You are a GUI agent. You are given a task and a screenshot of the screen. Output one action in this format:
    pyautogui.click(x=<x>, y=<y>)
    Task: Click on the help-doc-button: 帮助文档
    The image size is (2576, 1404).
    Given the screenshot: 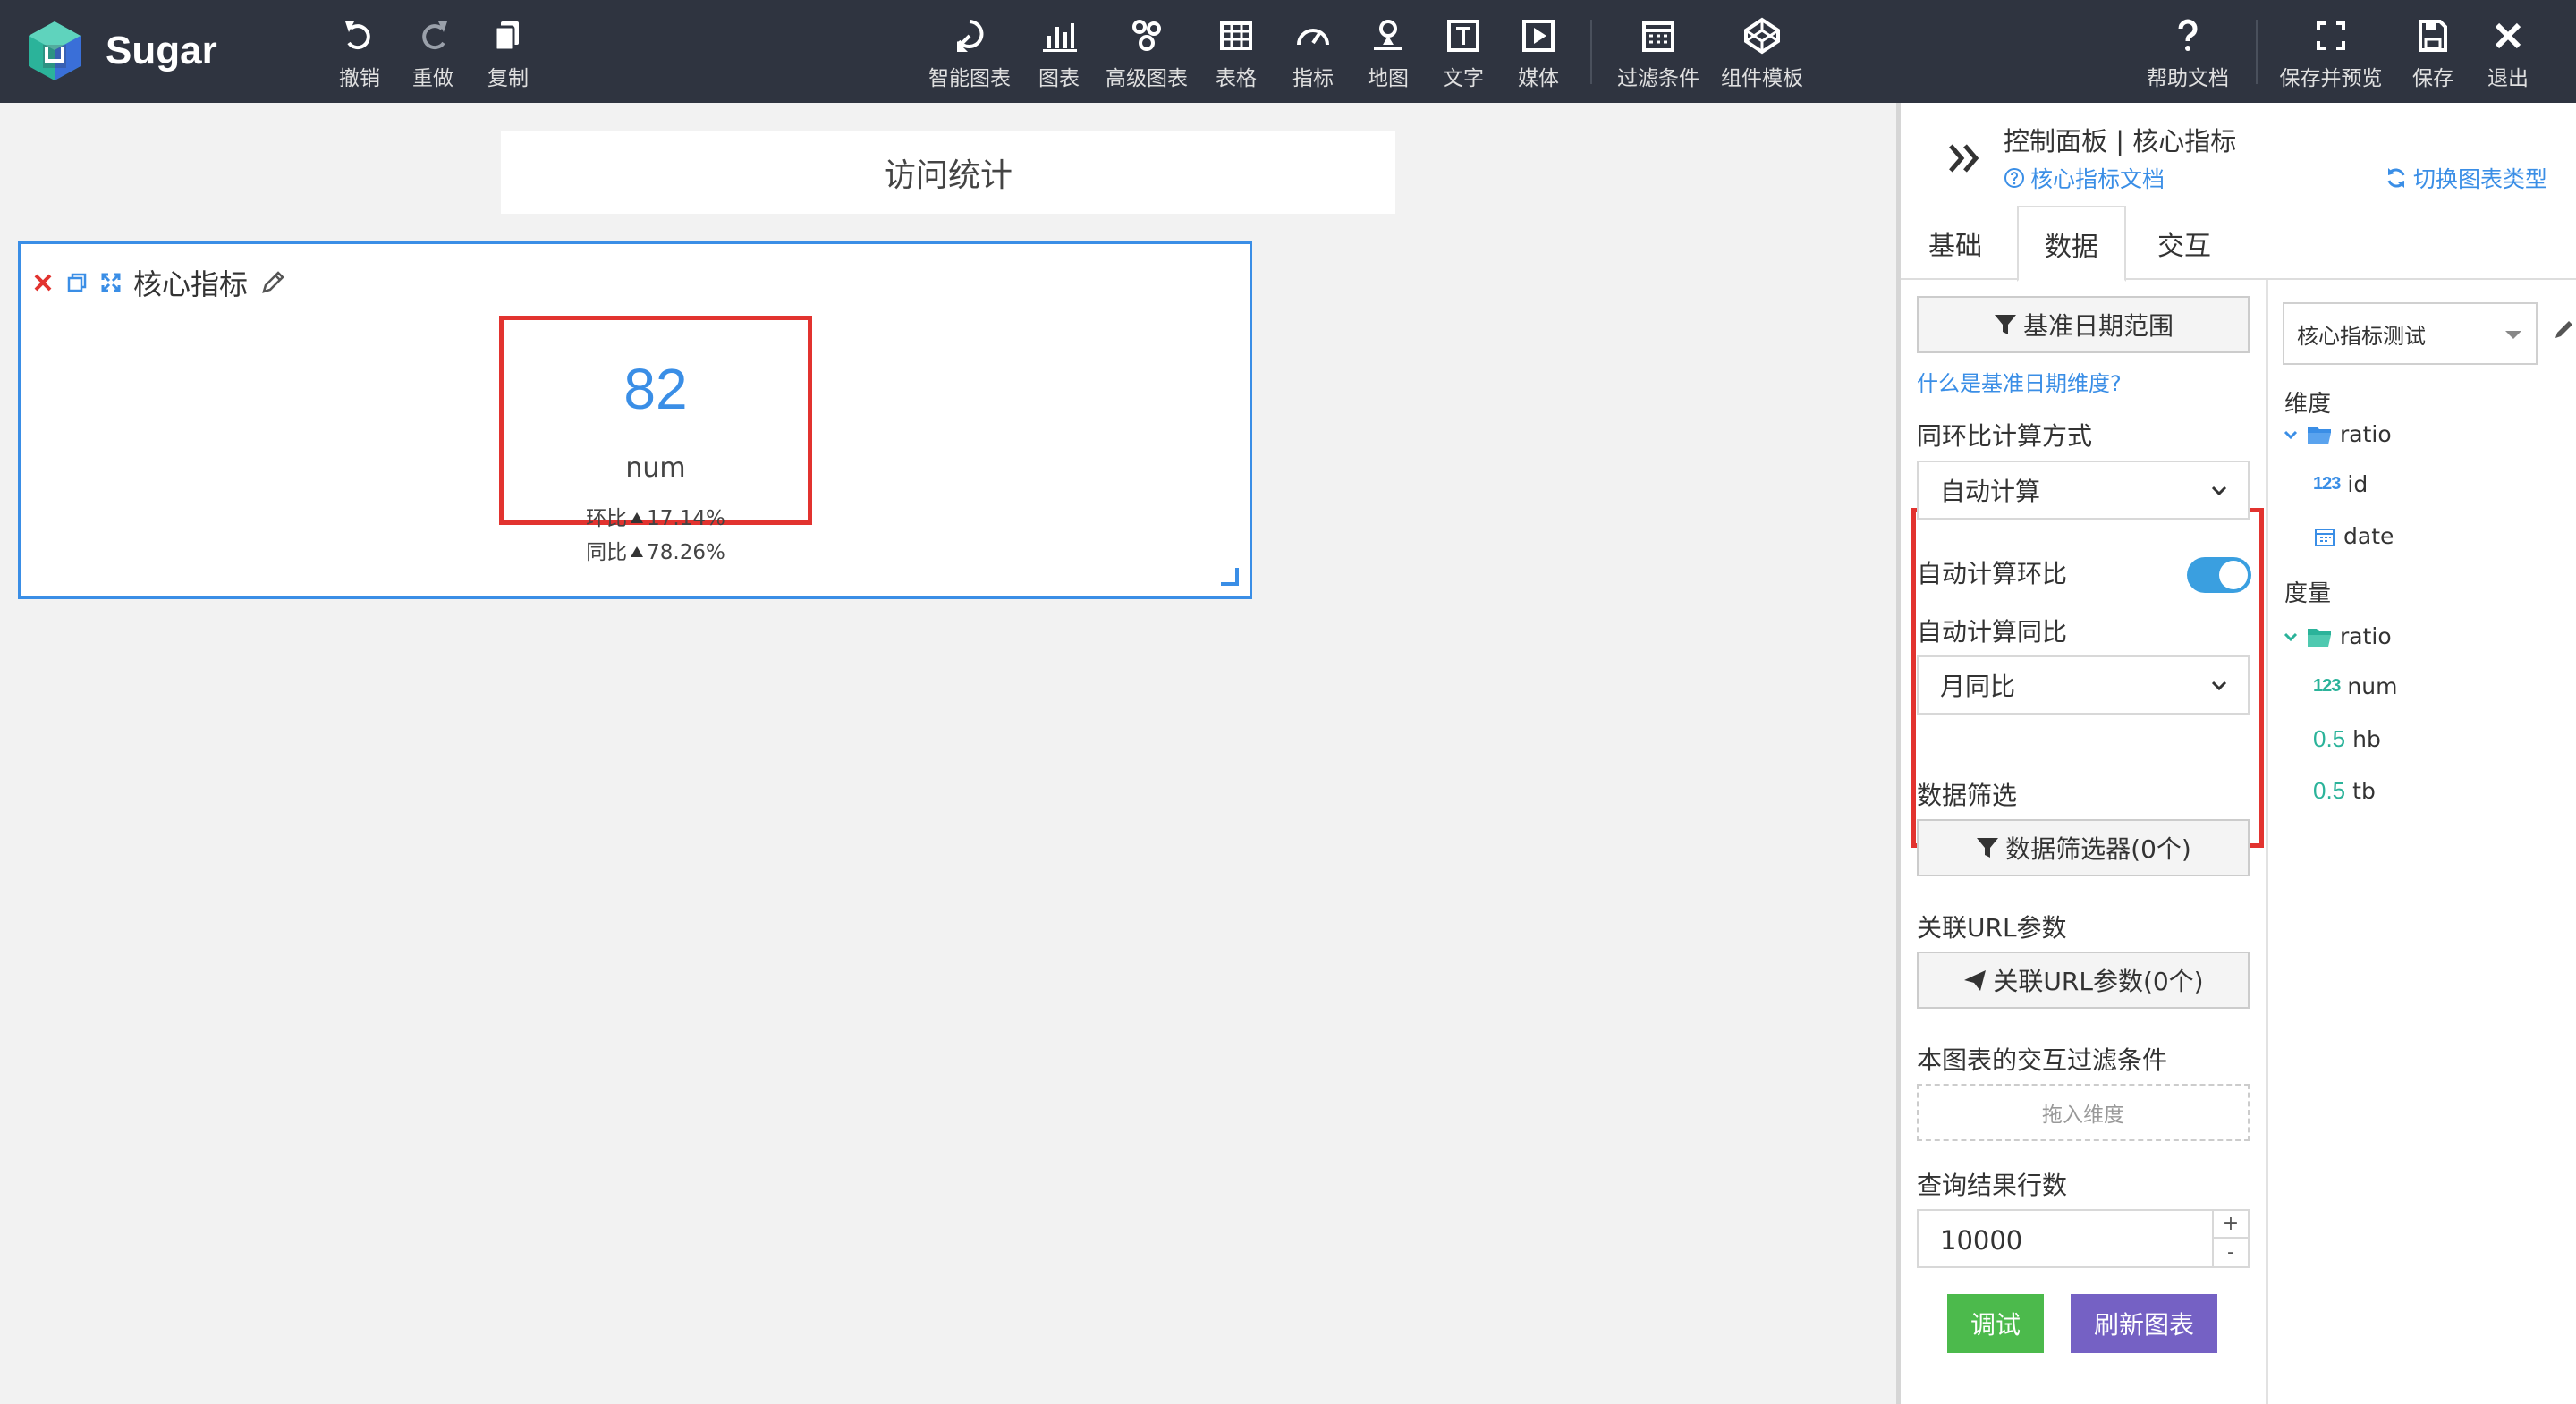 What is the action you would take?
    pyautogui.click(x=2188, y=54)
    